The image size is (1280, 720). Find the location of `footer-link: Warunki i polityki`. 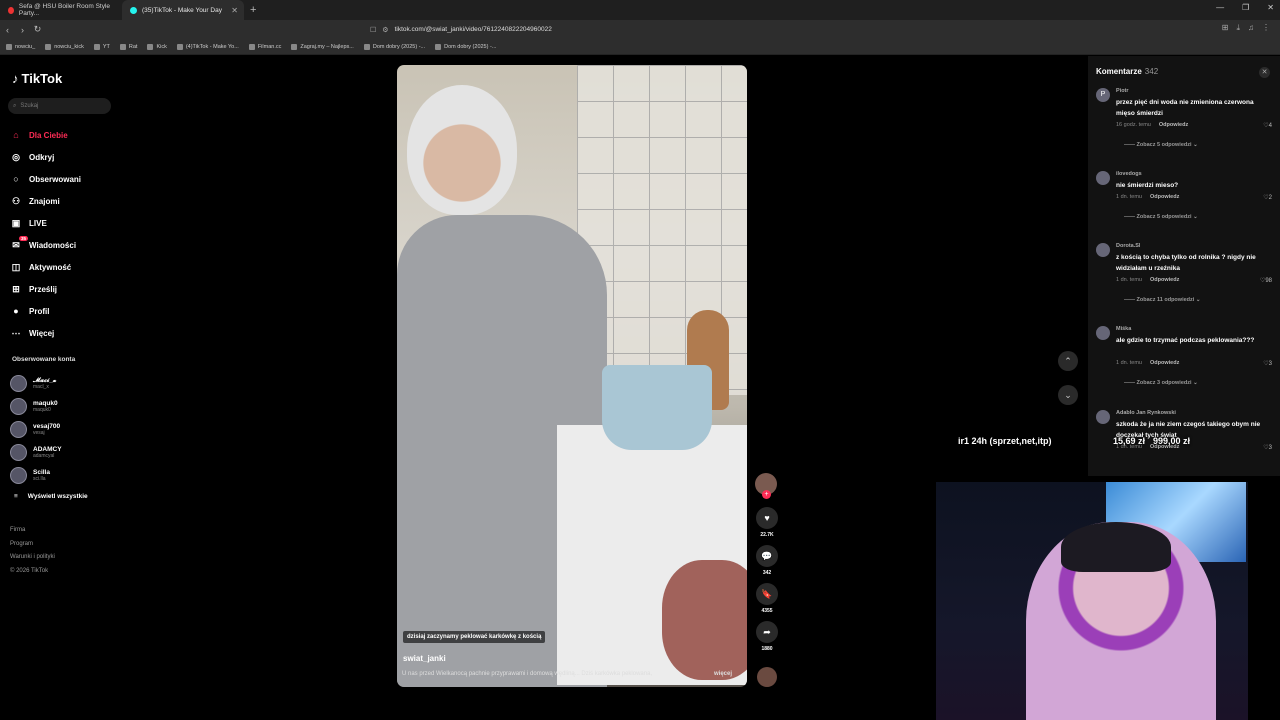

footer-link: Warunki i polityki is located at coordinates (32, 558).